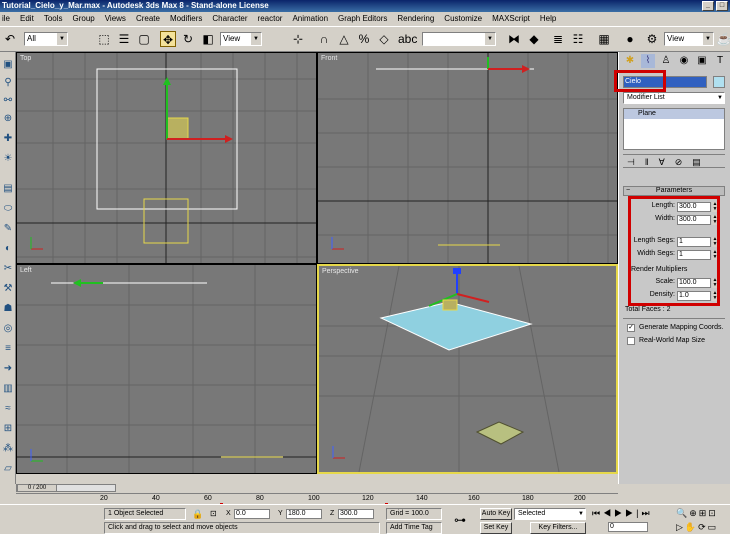 Image resolution: width=730 pixels, height=534 pixels. What do you see at coordinates (8, 209) in the screenshot?
I see `cylinder-icon: ⬭` at bounding box center [8, 209].